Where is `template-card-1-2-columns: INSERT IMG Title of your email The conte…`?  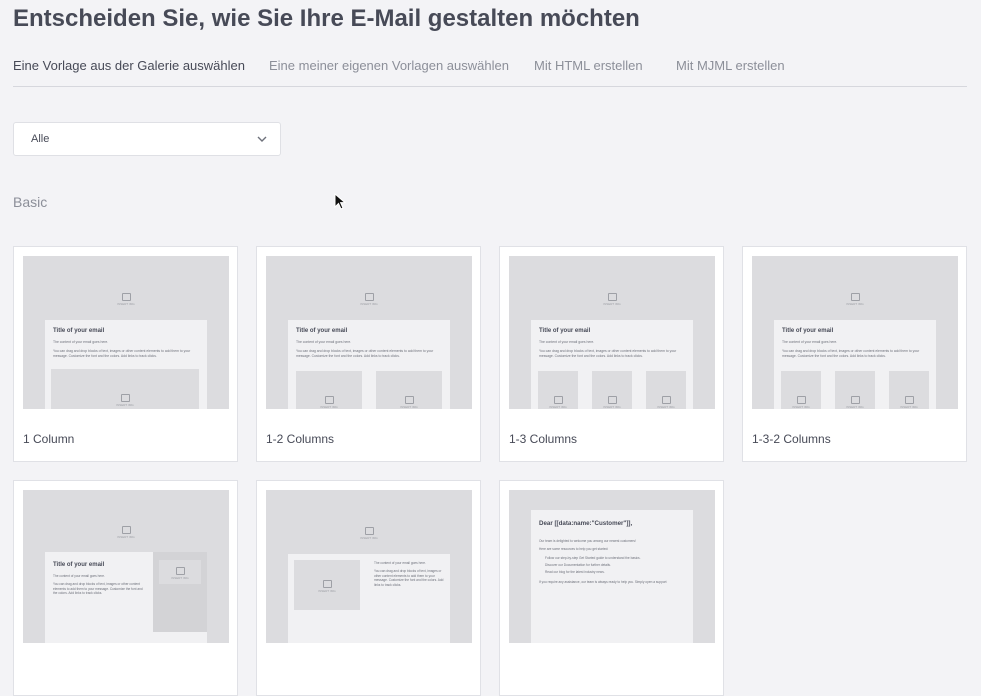 template-card-1-2-columns: INSERT IMG Title of your email The conte… is located at coordinates (368, 354).